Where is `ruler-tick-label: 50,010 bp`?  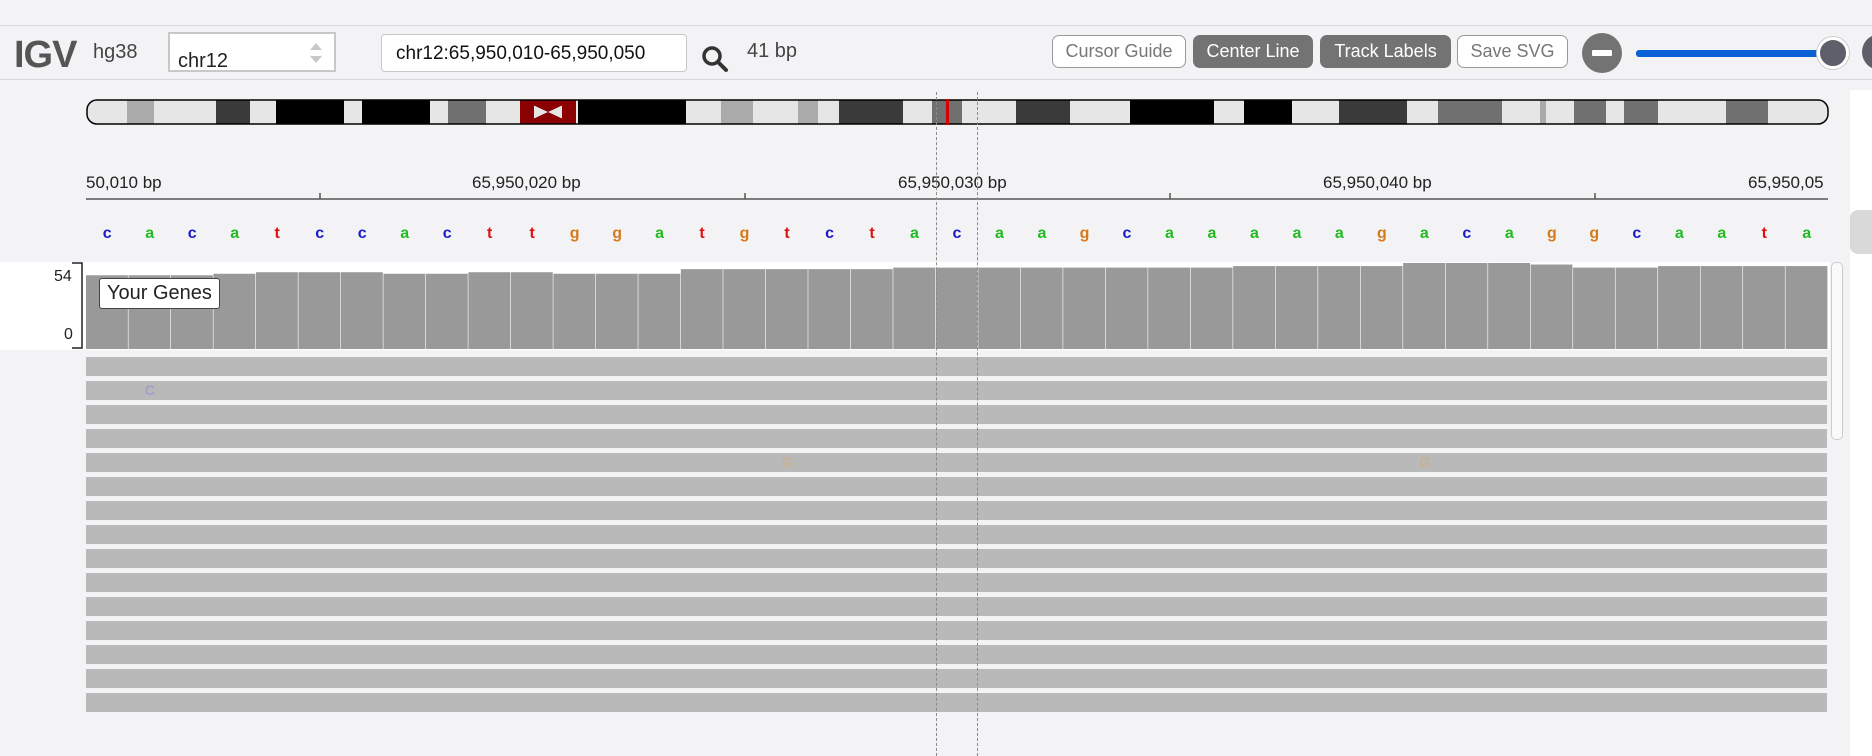
ruler-tick-label: 50,010 bp is located at coordinates (124, 182).